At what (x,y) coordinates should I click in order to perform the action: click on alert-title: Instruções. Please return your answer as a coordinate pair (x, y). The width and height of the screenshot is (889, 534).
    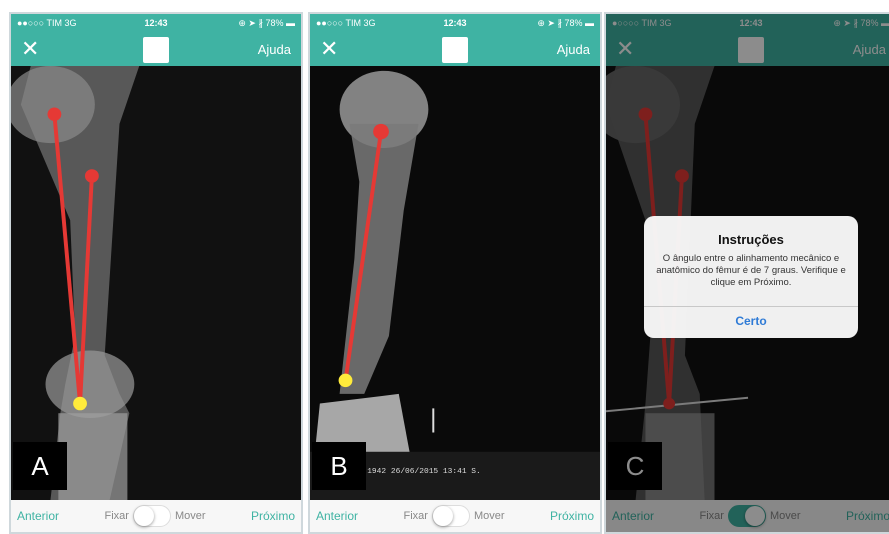
    Looking at the image, I should click on (751, 239).